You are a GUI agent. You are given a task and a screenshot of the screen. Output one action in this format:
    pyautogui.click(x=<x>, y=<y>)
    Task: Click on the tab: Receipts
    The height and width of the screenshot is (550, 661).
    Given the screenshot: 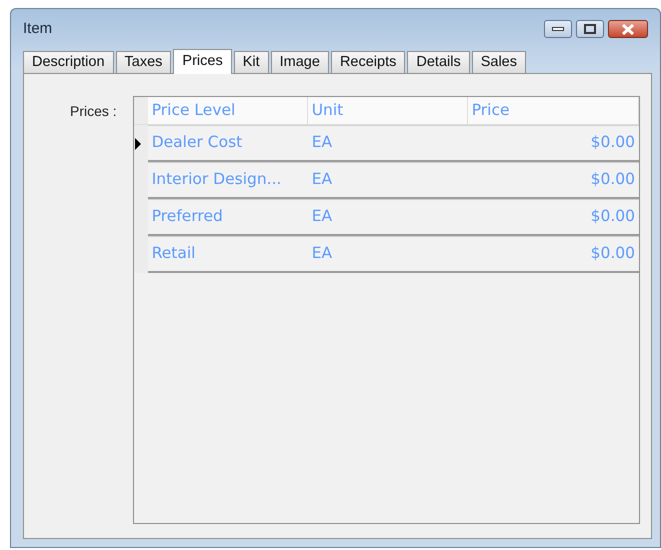 What is the action you would take?
    pyautogui.click(x=368, y=62)
    